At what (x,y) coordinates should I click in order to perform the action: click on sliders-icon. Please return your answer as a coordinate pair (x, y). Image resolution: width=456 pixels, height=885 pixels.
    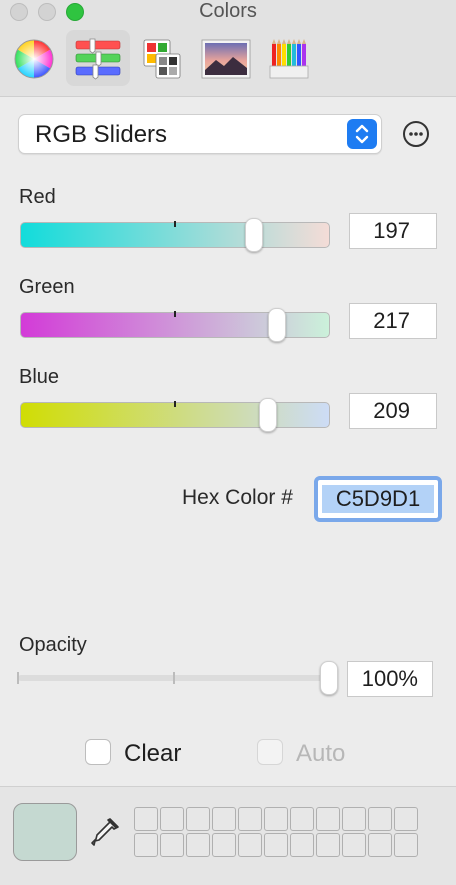
    Looking at the image, I should click on (98, 59).